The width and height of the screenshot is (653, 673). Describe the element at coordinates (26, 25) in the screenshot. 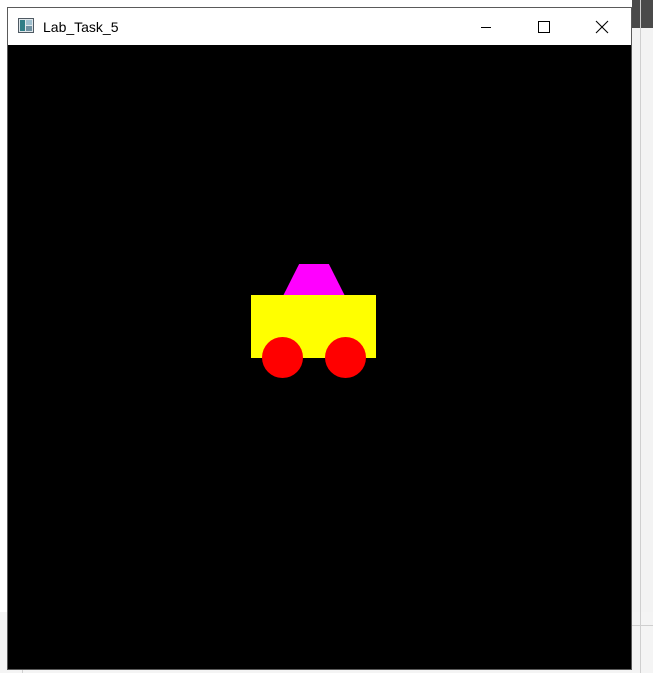

I see `app-icon` at that location.